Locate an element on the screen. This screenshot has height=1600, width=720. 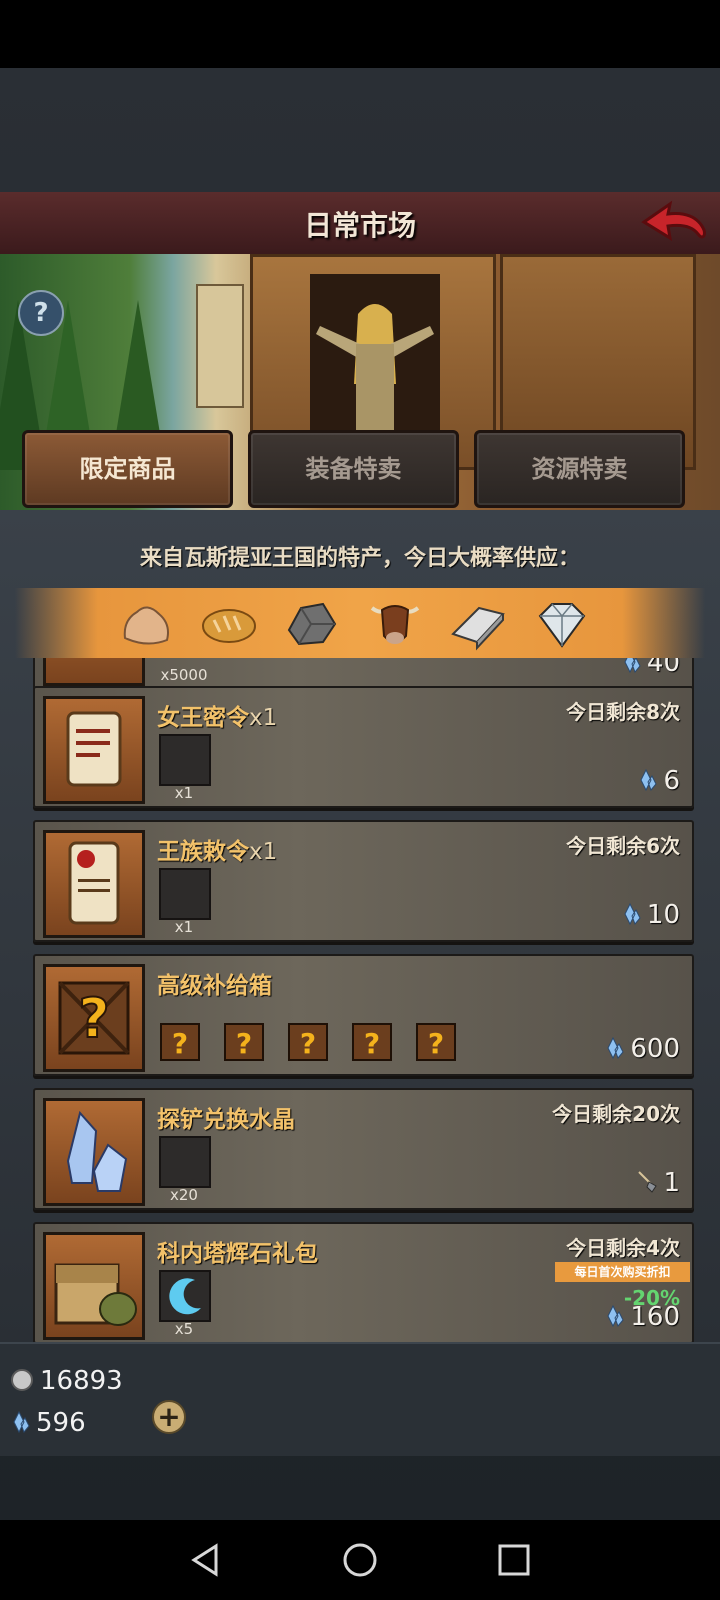
tab-equipment-sale: 装备特卖 is located at coordinates (353, 469).